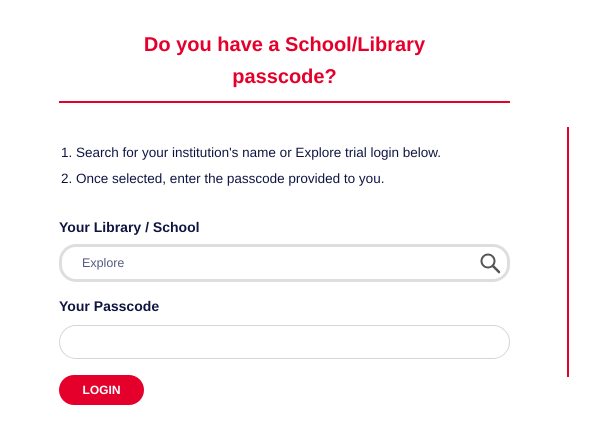  I want to click on instruction-text: 2. Once selected, enter the passcode provided to you., so click(223, 178).